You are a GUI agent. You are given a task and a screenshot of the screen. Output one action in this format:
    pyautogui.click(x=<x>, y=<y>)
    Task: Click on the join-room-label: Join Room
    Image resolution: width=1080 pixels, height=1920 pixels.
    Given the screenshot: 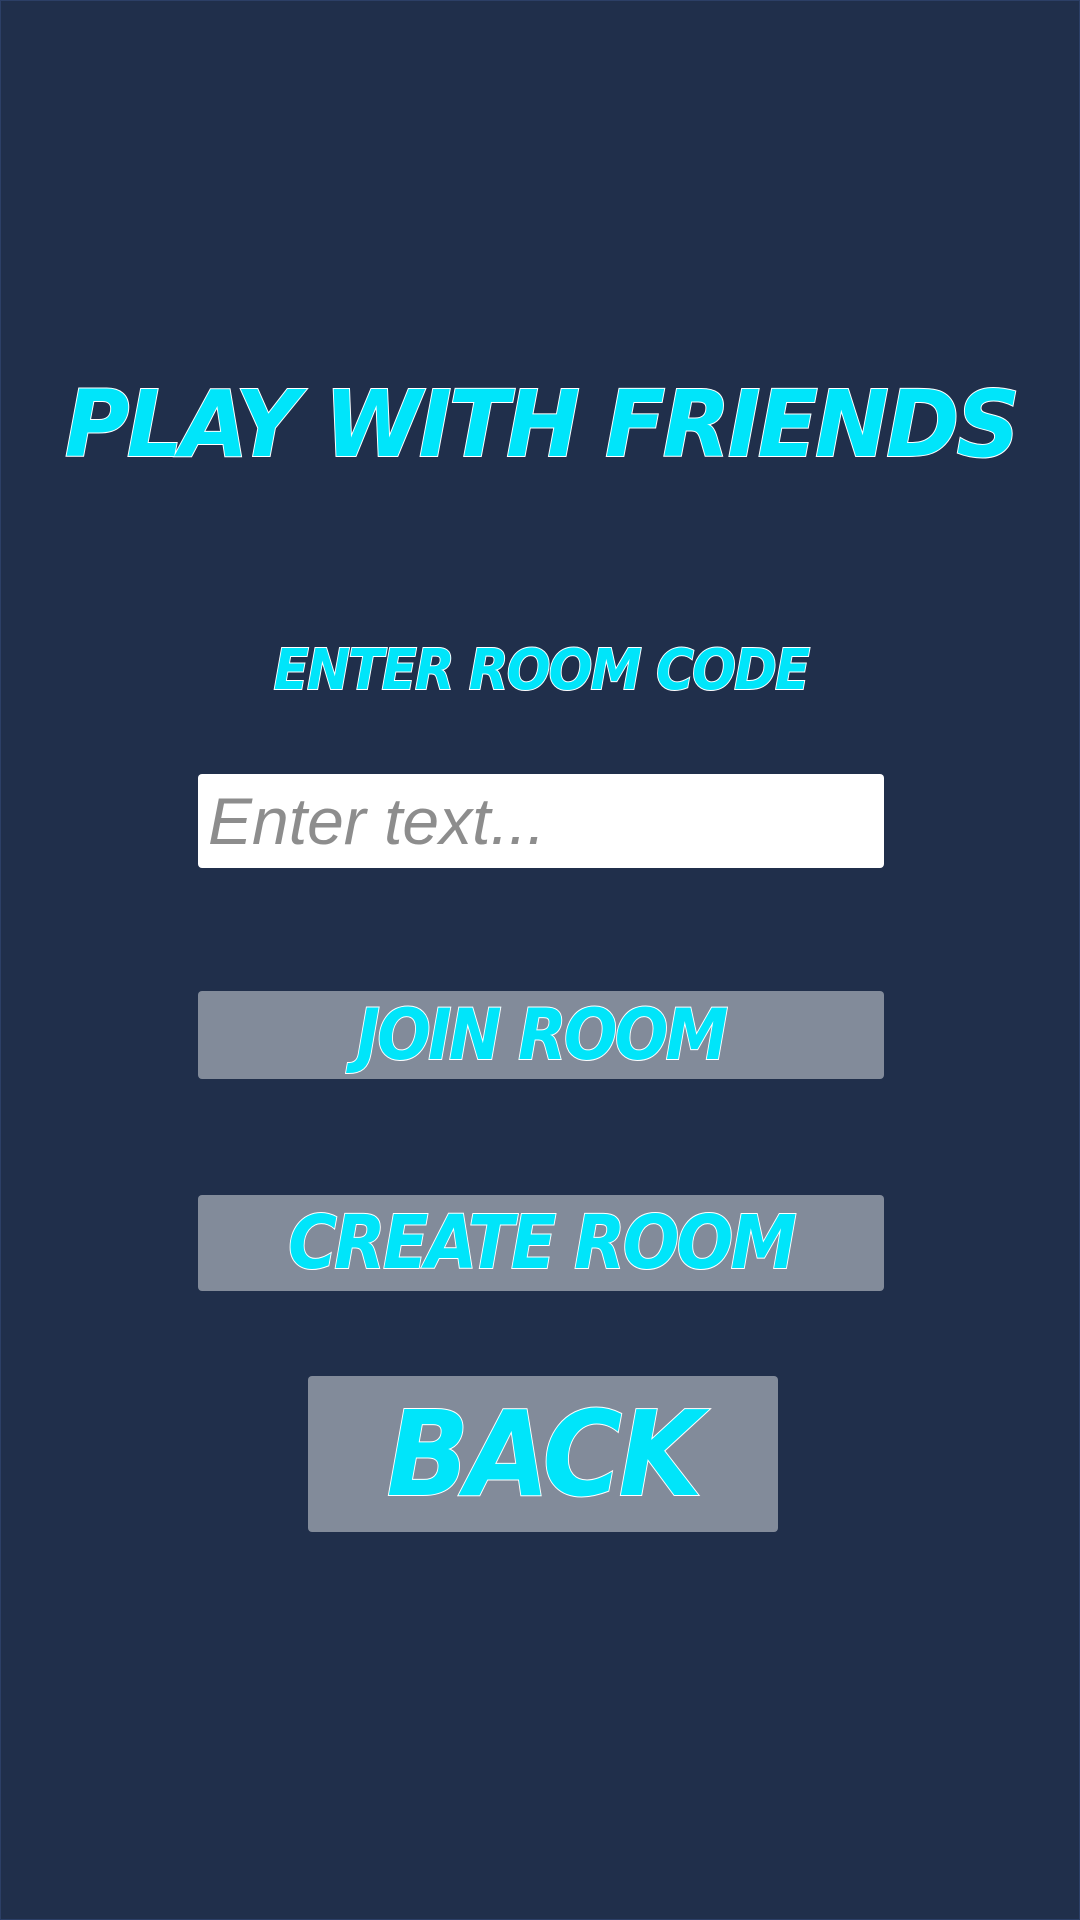 What is the action you would take?
    pyautogui.click(x=543, y=1035)
    